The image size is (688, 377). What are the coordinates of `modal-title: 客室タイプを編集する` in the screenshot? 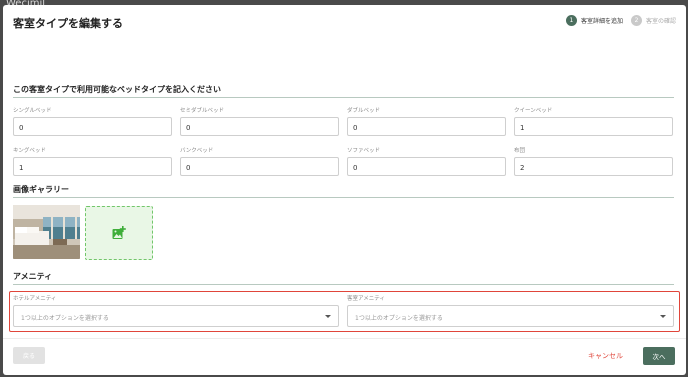 It's located at (68, 23).